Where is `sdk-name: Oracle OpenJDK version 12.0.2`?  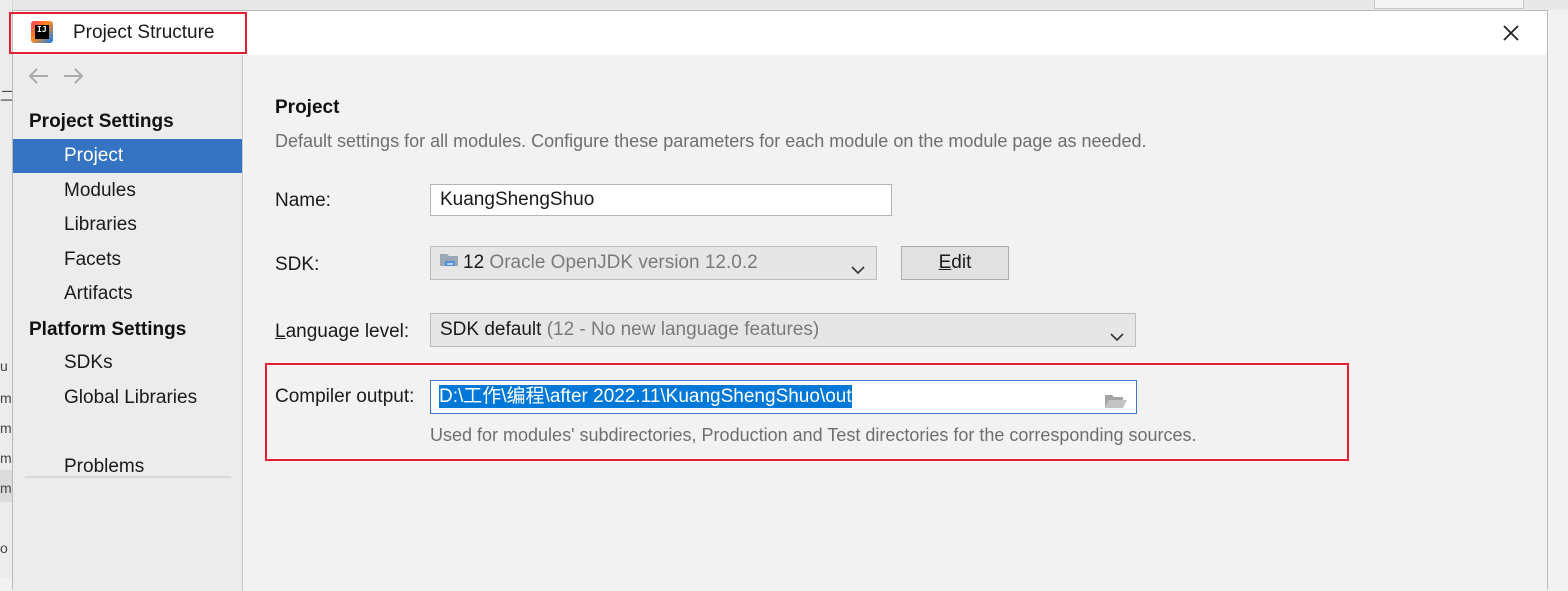 sdk-name: Oracle OpenJDK version 12.0.2 is located at coordinates (623, 262).